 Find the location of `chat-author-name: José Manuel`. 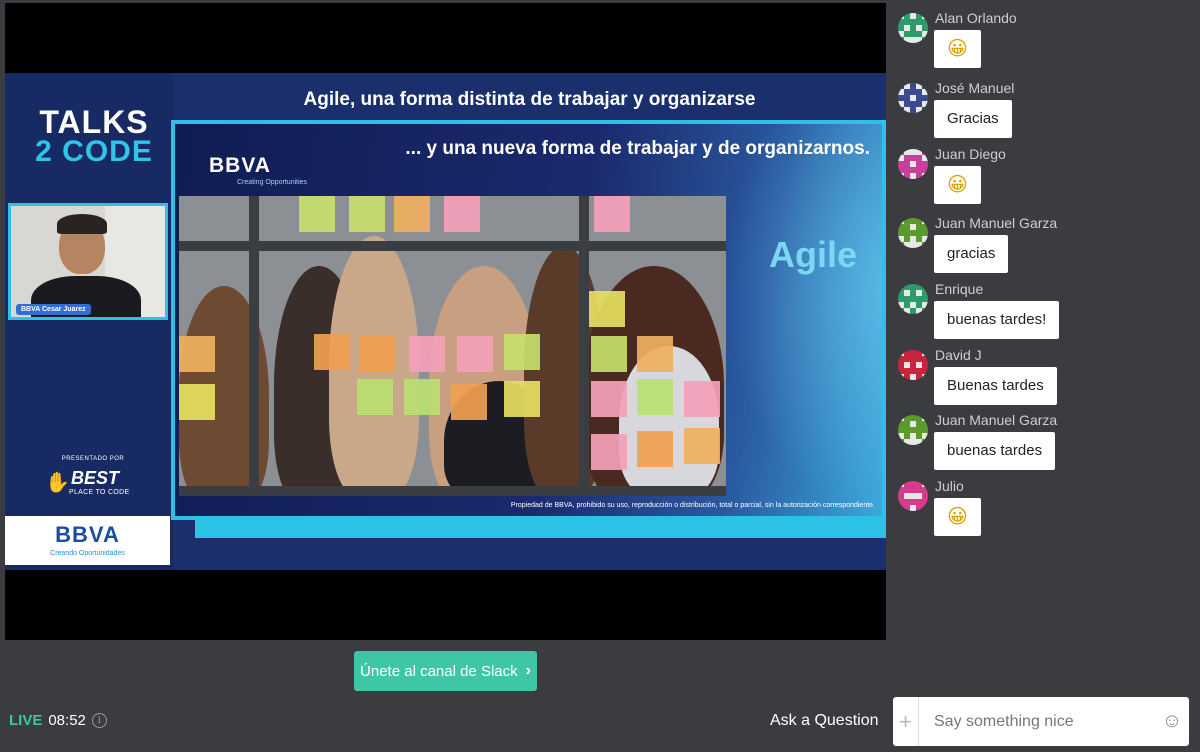

chat-author-name: José Manuel is located at coordinates (975, 88).